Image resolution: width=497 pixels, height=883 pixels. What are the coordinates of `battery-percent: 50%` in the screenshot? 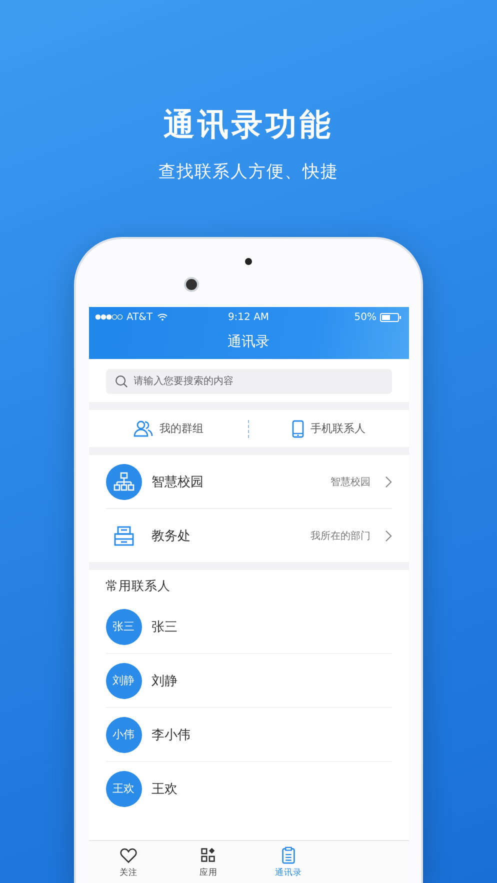 It's located at (365, 317).